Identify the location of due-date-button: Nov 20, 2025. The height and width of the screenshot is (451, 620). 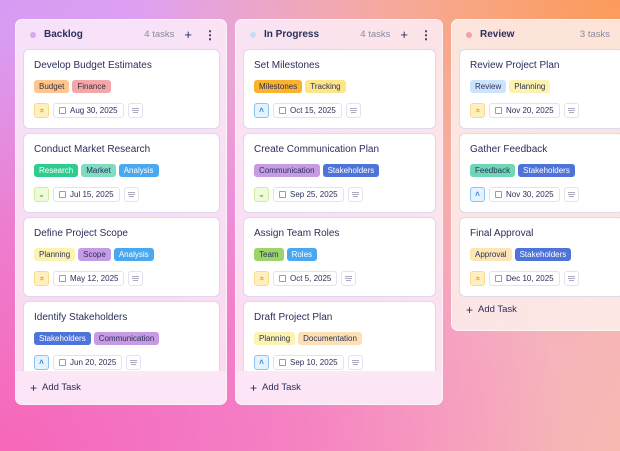
(524, 110).